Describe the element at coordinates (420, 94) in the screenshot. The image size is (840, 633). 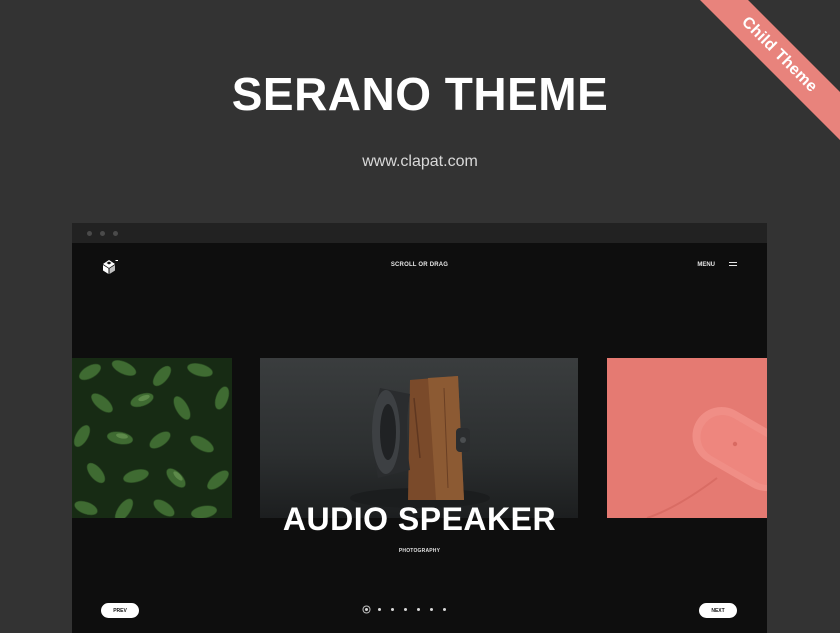
I see `page-title: SERANO THEME` at that location.